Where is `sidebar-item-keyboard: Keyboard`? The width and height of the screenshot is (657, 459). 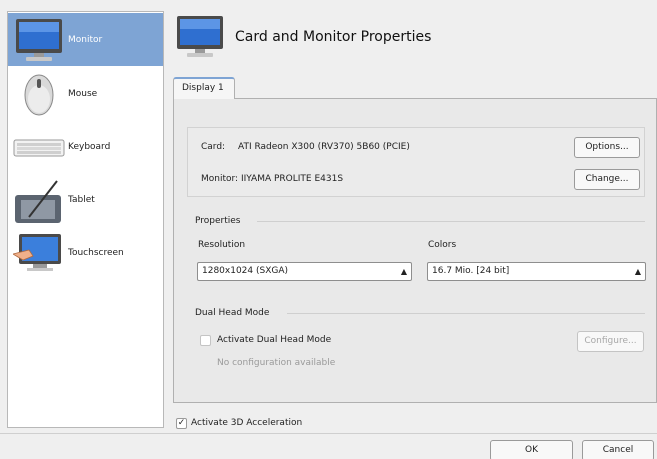 sidebar-item-keyboard: Keyboard is located at coordinates (85, 146).